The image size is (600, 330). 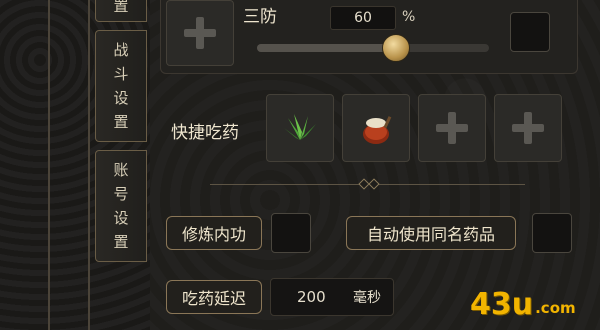 I want to click on site-watermark-logo: 43u .com, so click(x=530, y=304).